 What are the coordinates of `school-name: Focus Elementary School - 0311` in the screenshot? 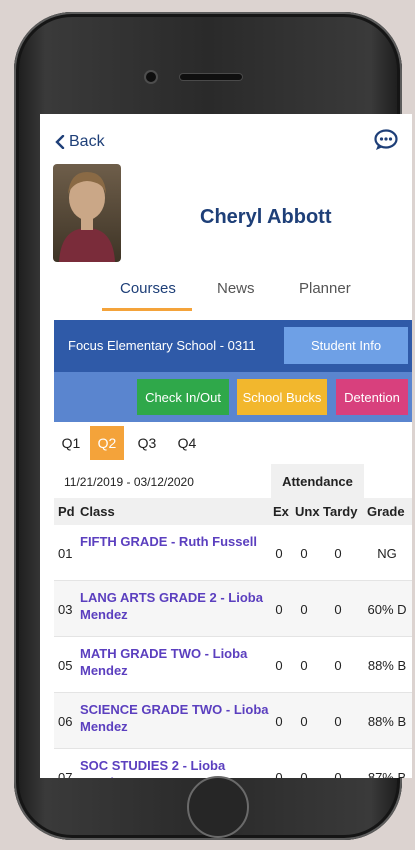 It's located at (162, 345).